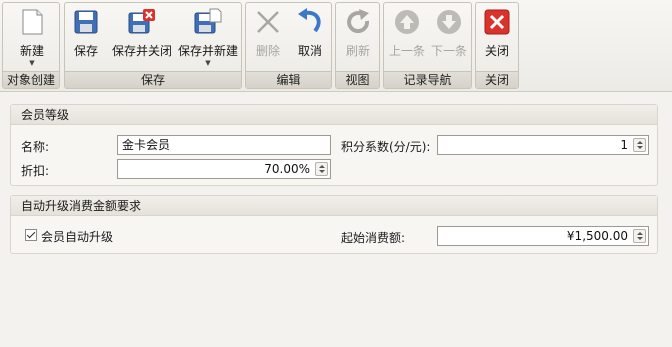 The height and width of the screenshot is (347, 672). Describe the element at coordinates (268, 22) in the screenshot. I see `delete-x-icon` at that location.